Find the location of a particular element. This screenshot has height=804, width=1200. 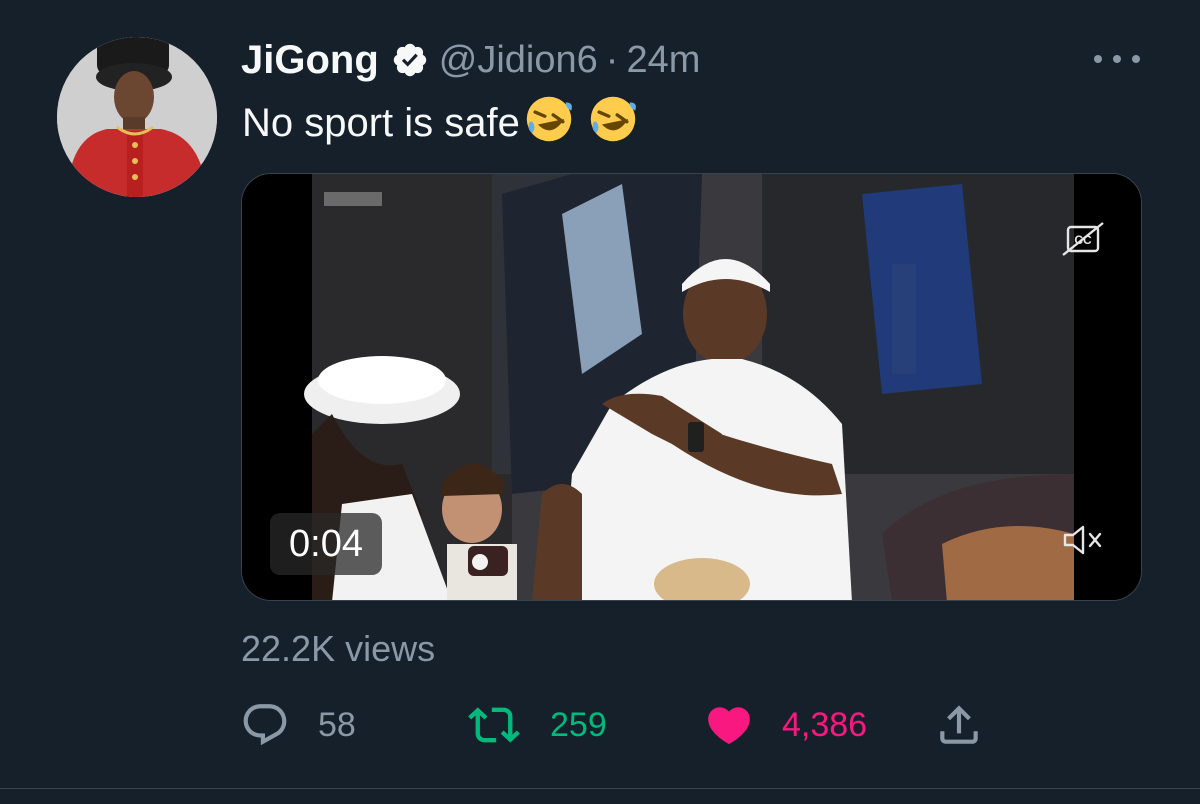

avatar-image is located at coordinates (137, 117).